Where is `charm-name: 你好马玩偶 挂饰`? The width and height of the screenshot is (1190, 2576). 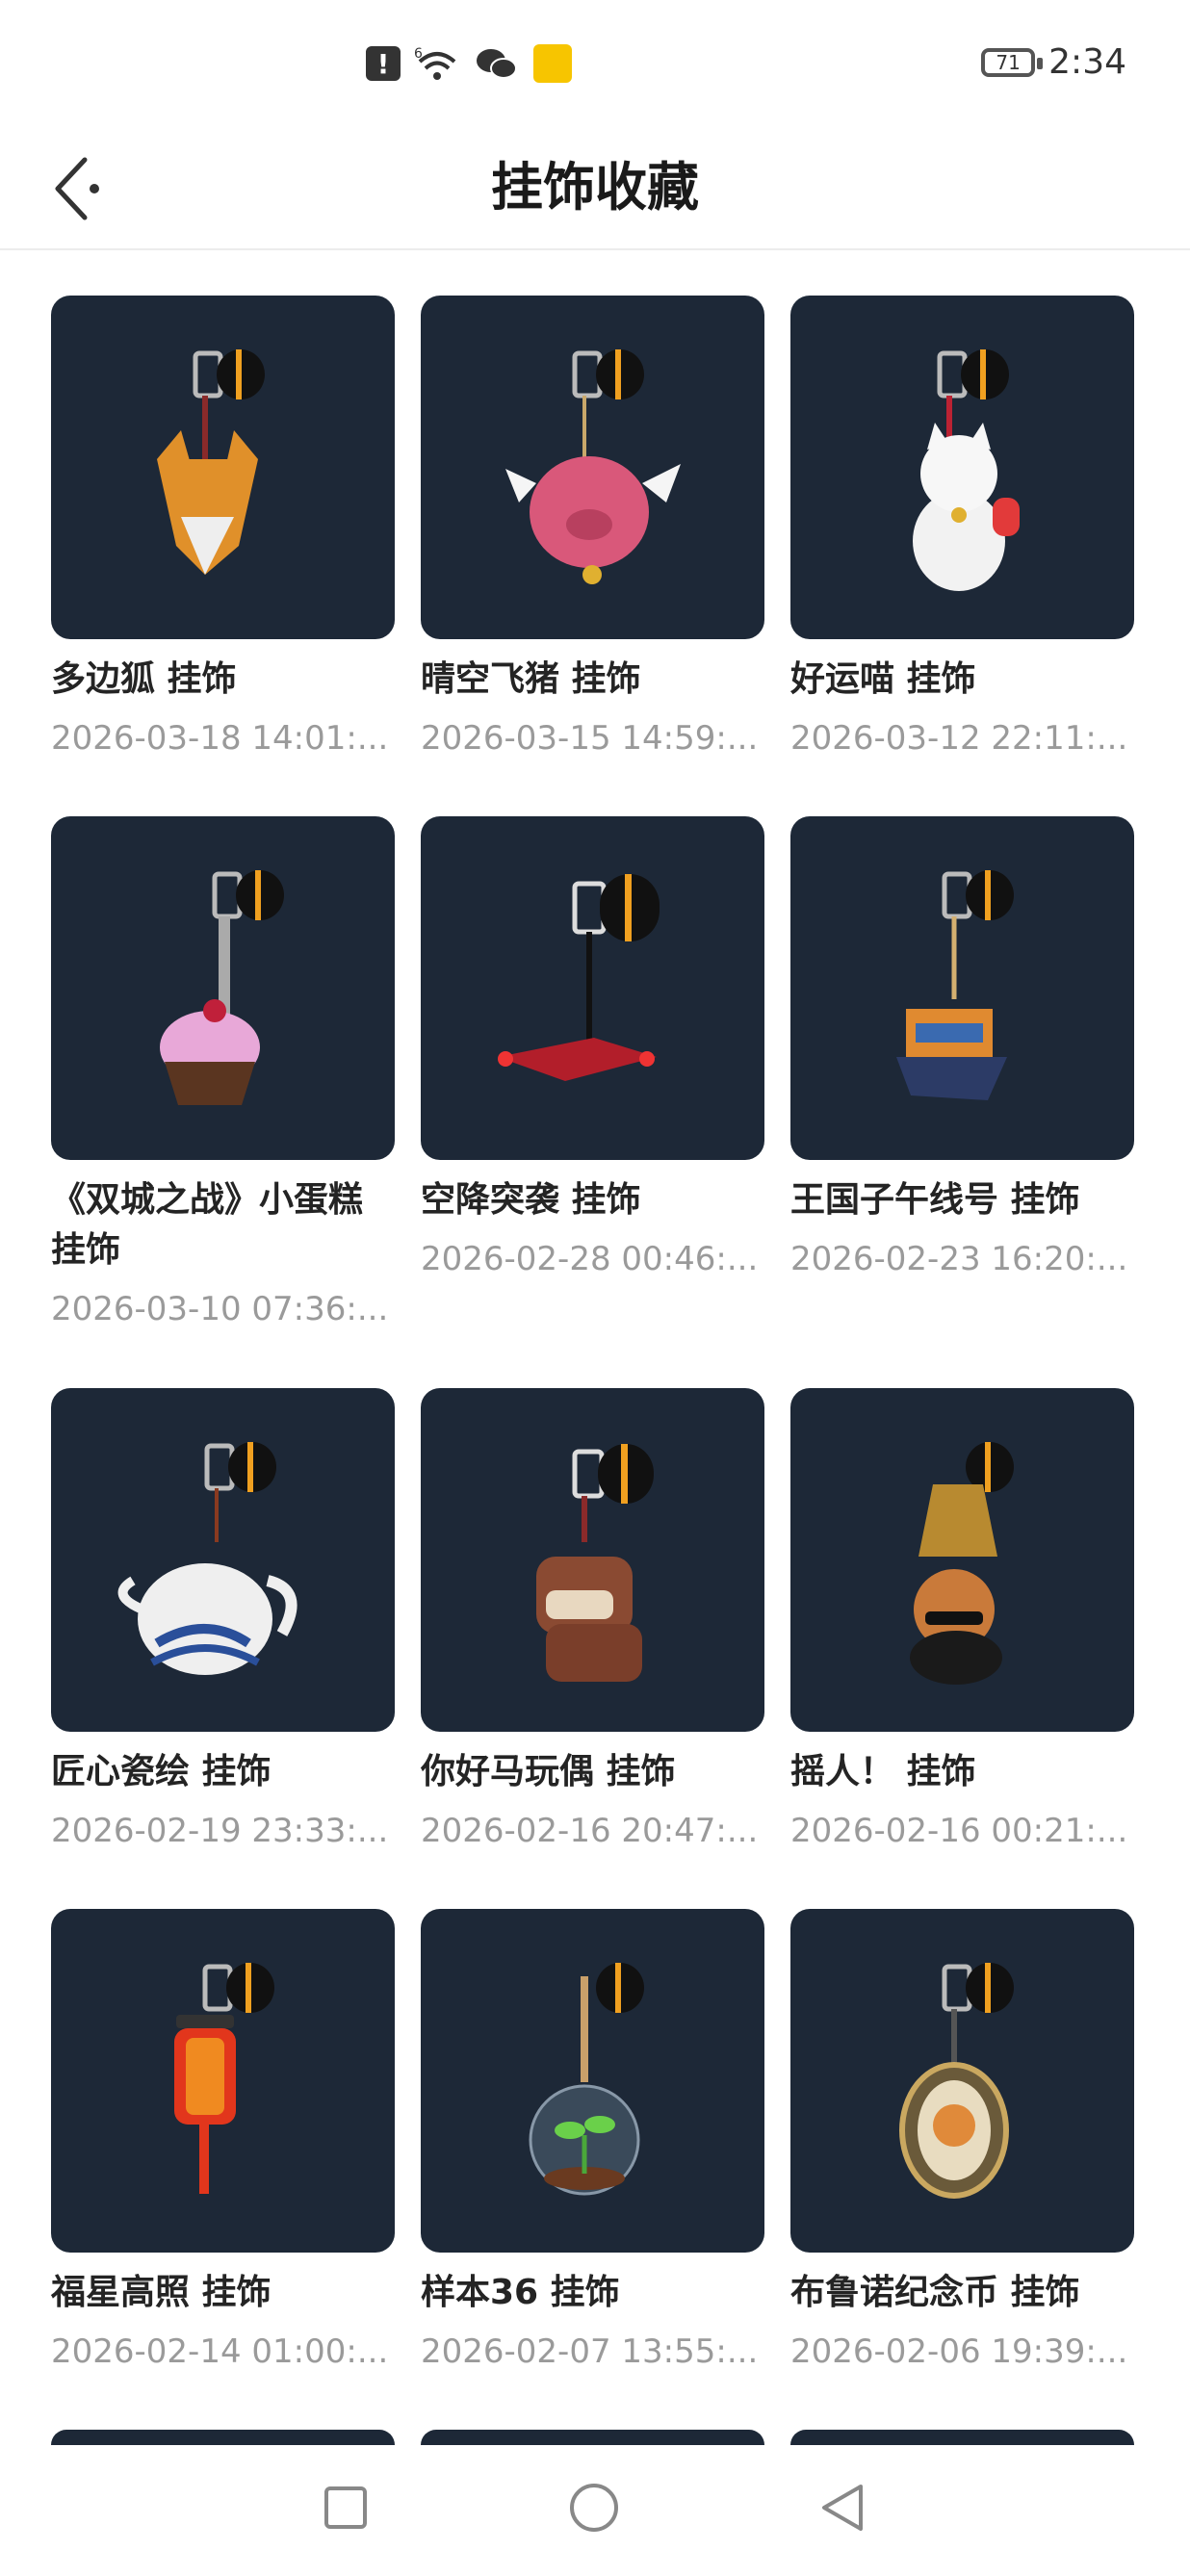
charm-name: 你好马玩偶 挂饰 is located at coordinates (549, 1771).